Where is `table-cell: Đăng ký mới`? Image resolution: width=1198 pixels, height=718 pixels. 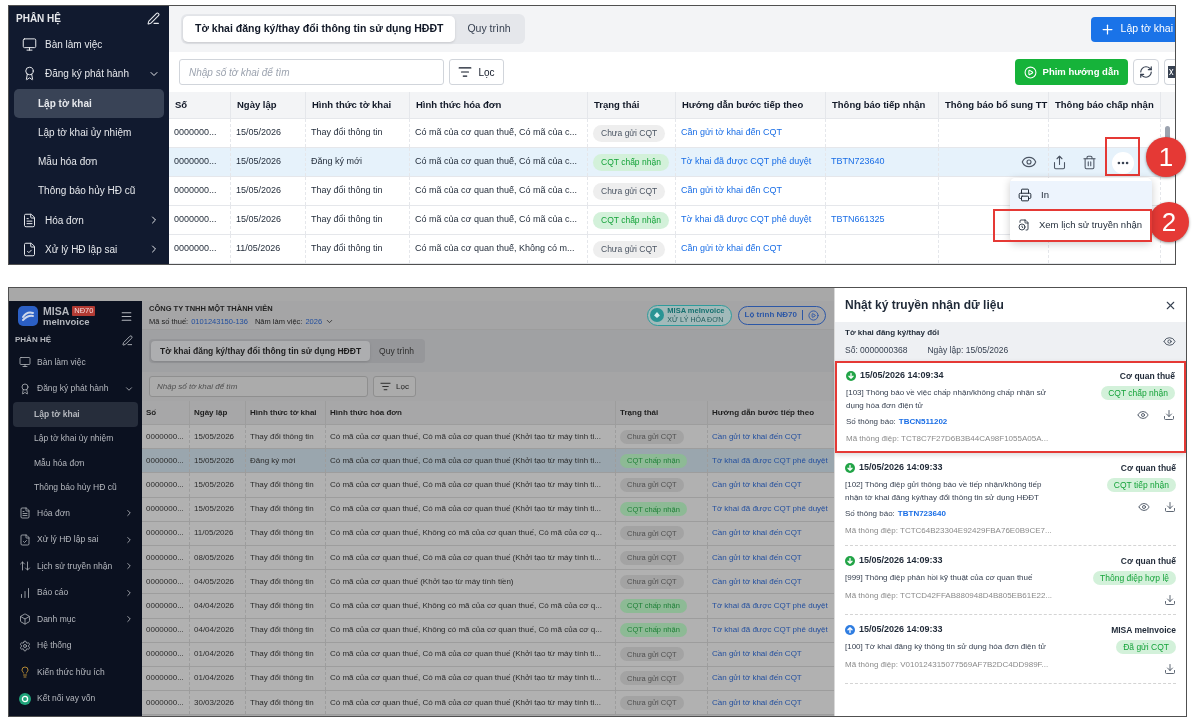
table-cell: Đăng ký mới is located at coordinates (358, 162).